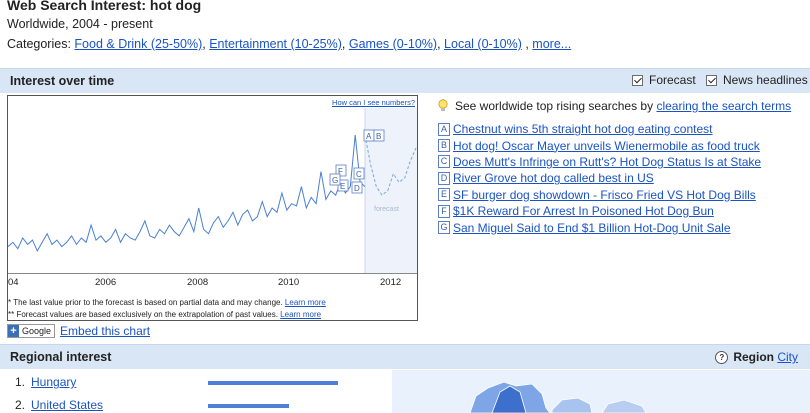 This screenshot has width=810, height=413. I want to click on regional-interest-title: Regional interest, so click(61, 357).